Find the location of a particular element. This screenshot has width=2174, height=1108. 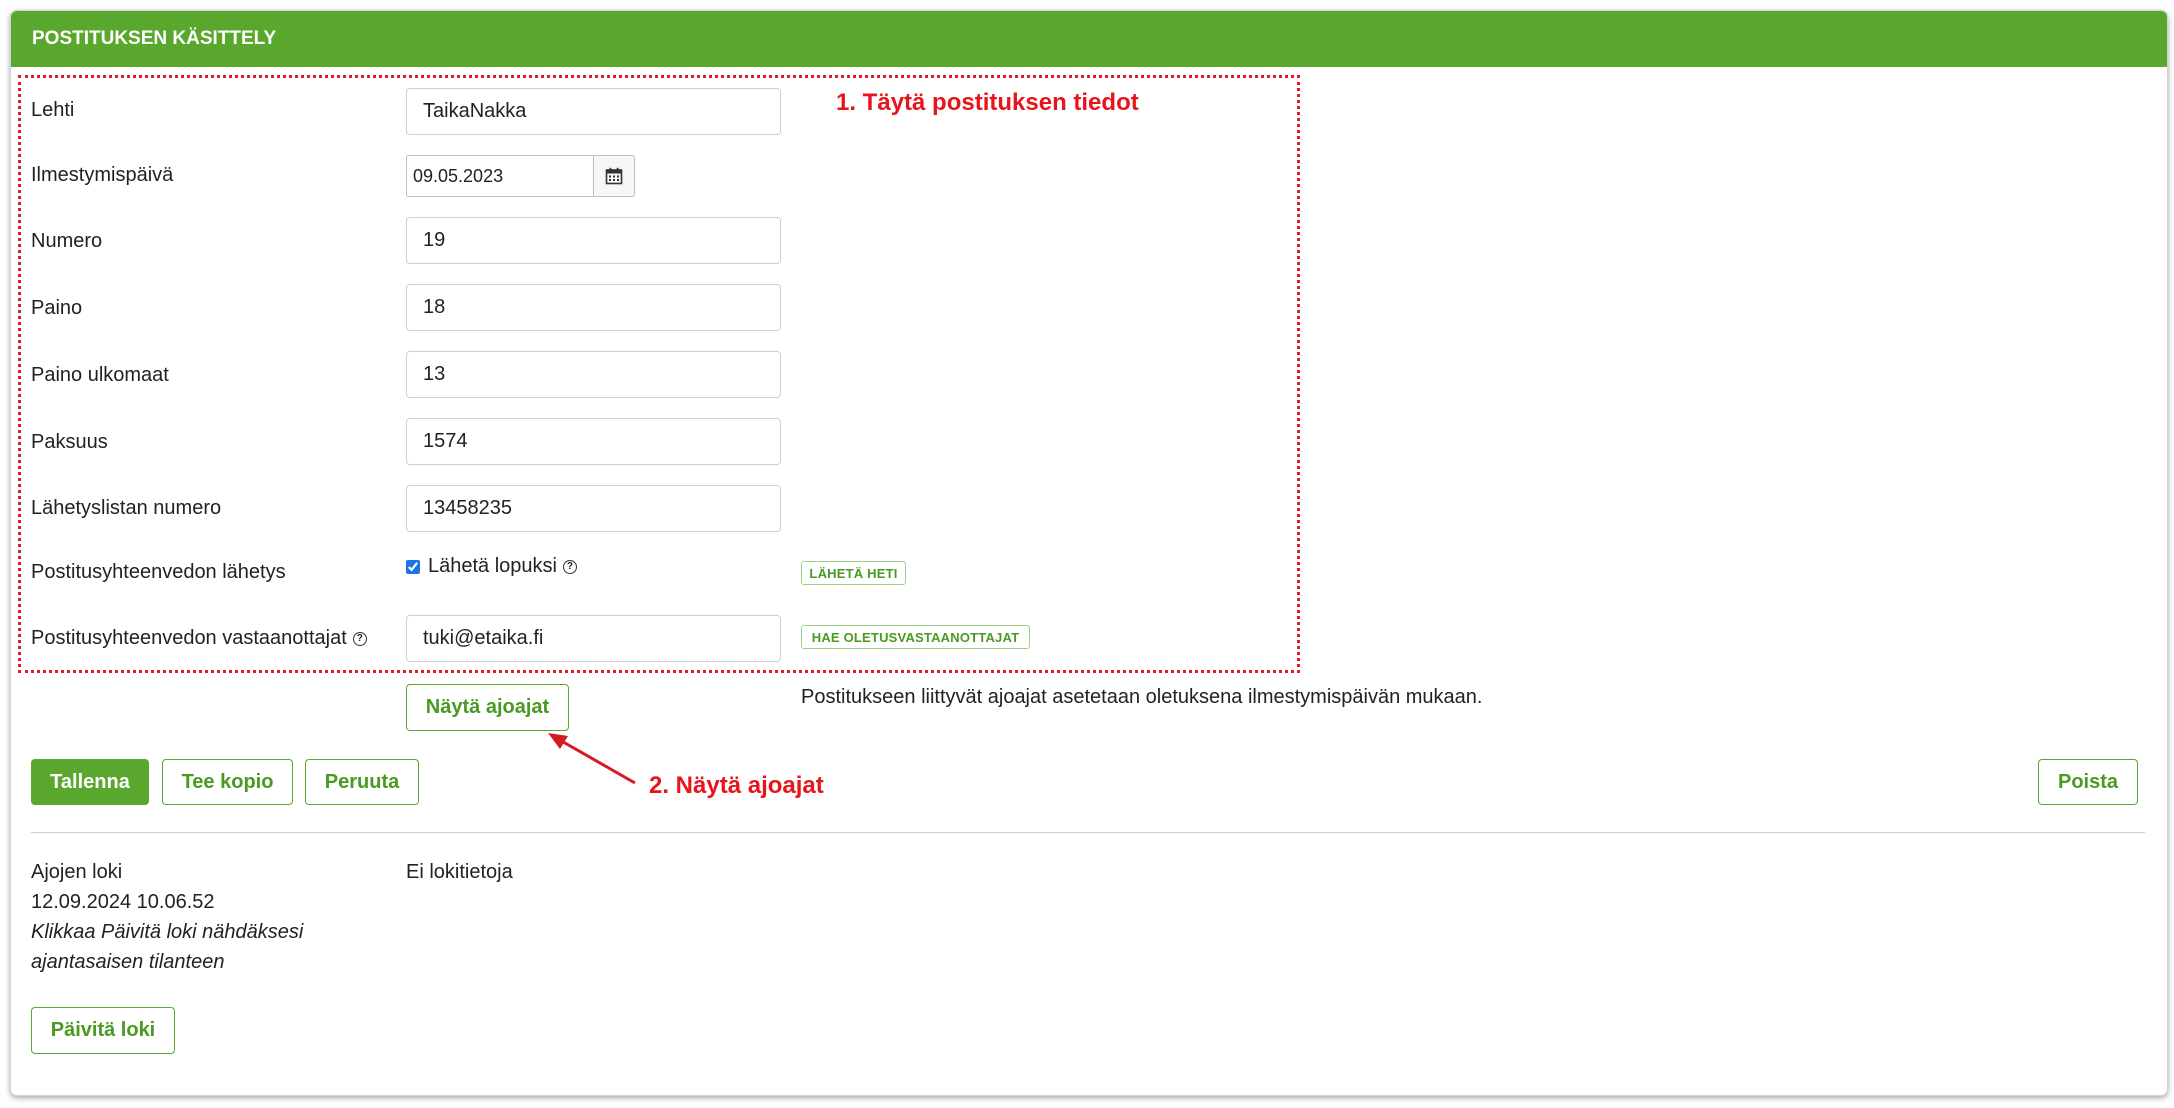

vastaanottajat-value: tuki@etaika.fi is located at coordinates (483, 638).